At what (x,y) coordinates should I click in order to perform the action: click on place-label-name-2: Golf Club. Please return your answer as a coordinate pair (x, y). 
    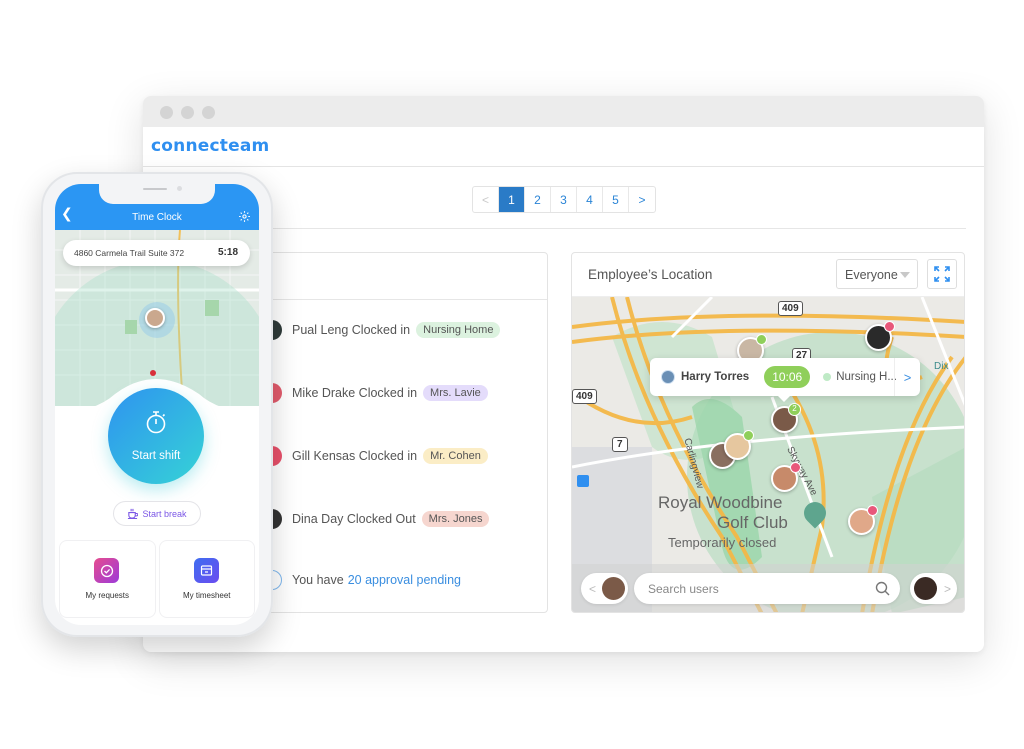
    Looking at the image, I should click on (752, 522).